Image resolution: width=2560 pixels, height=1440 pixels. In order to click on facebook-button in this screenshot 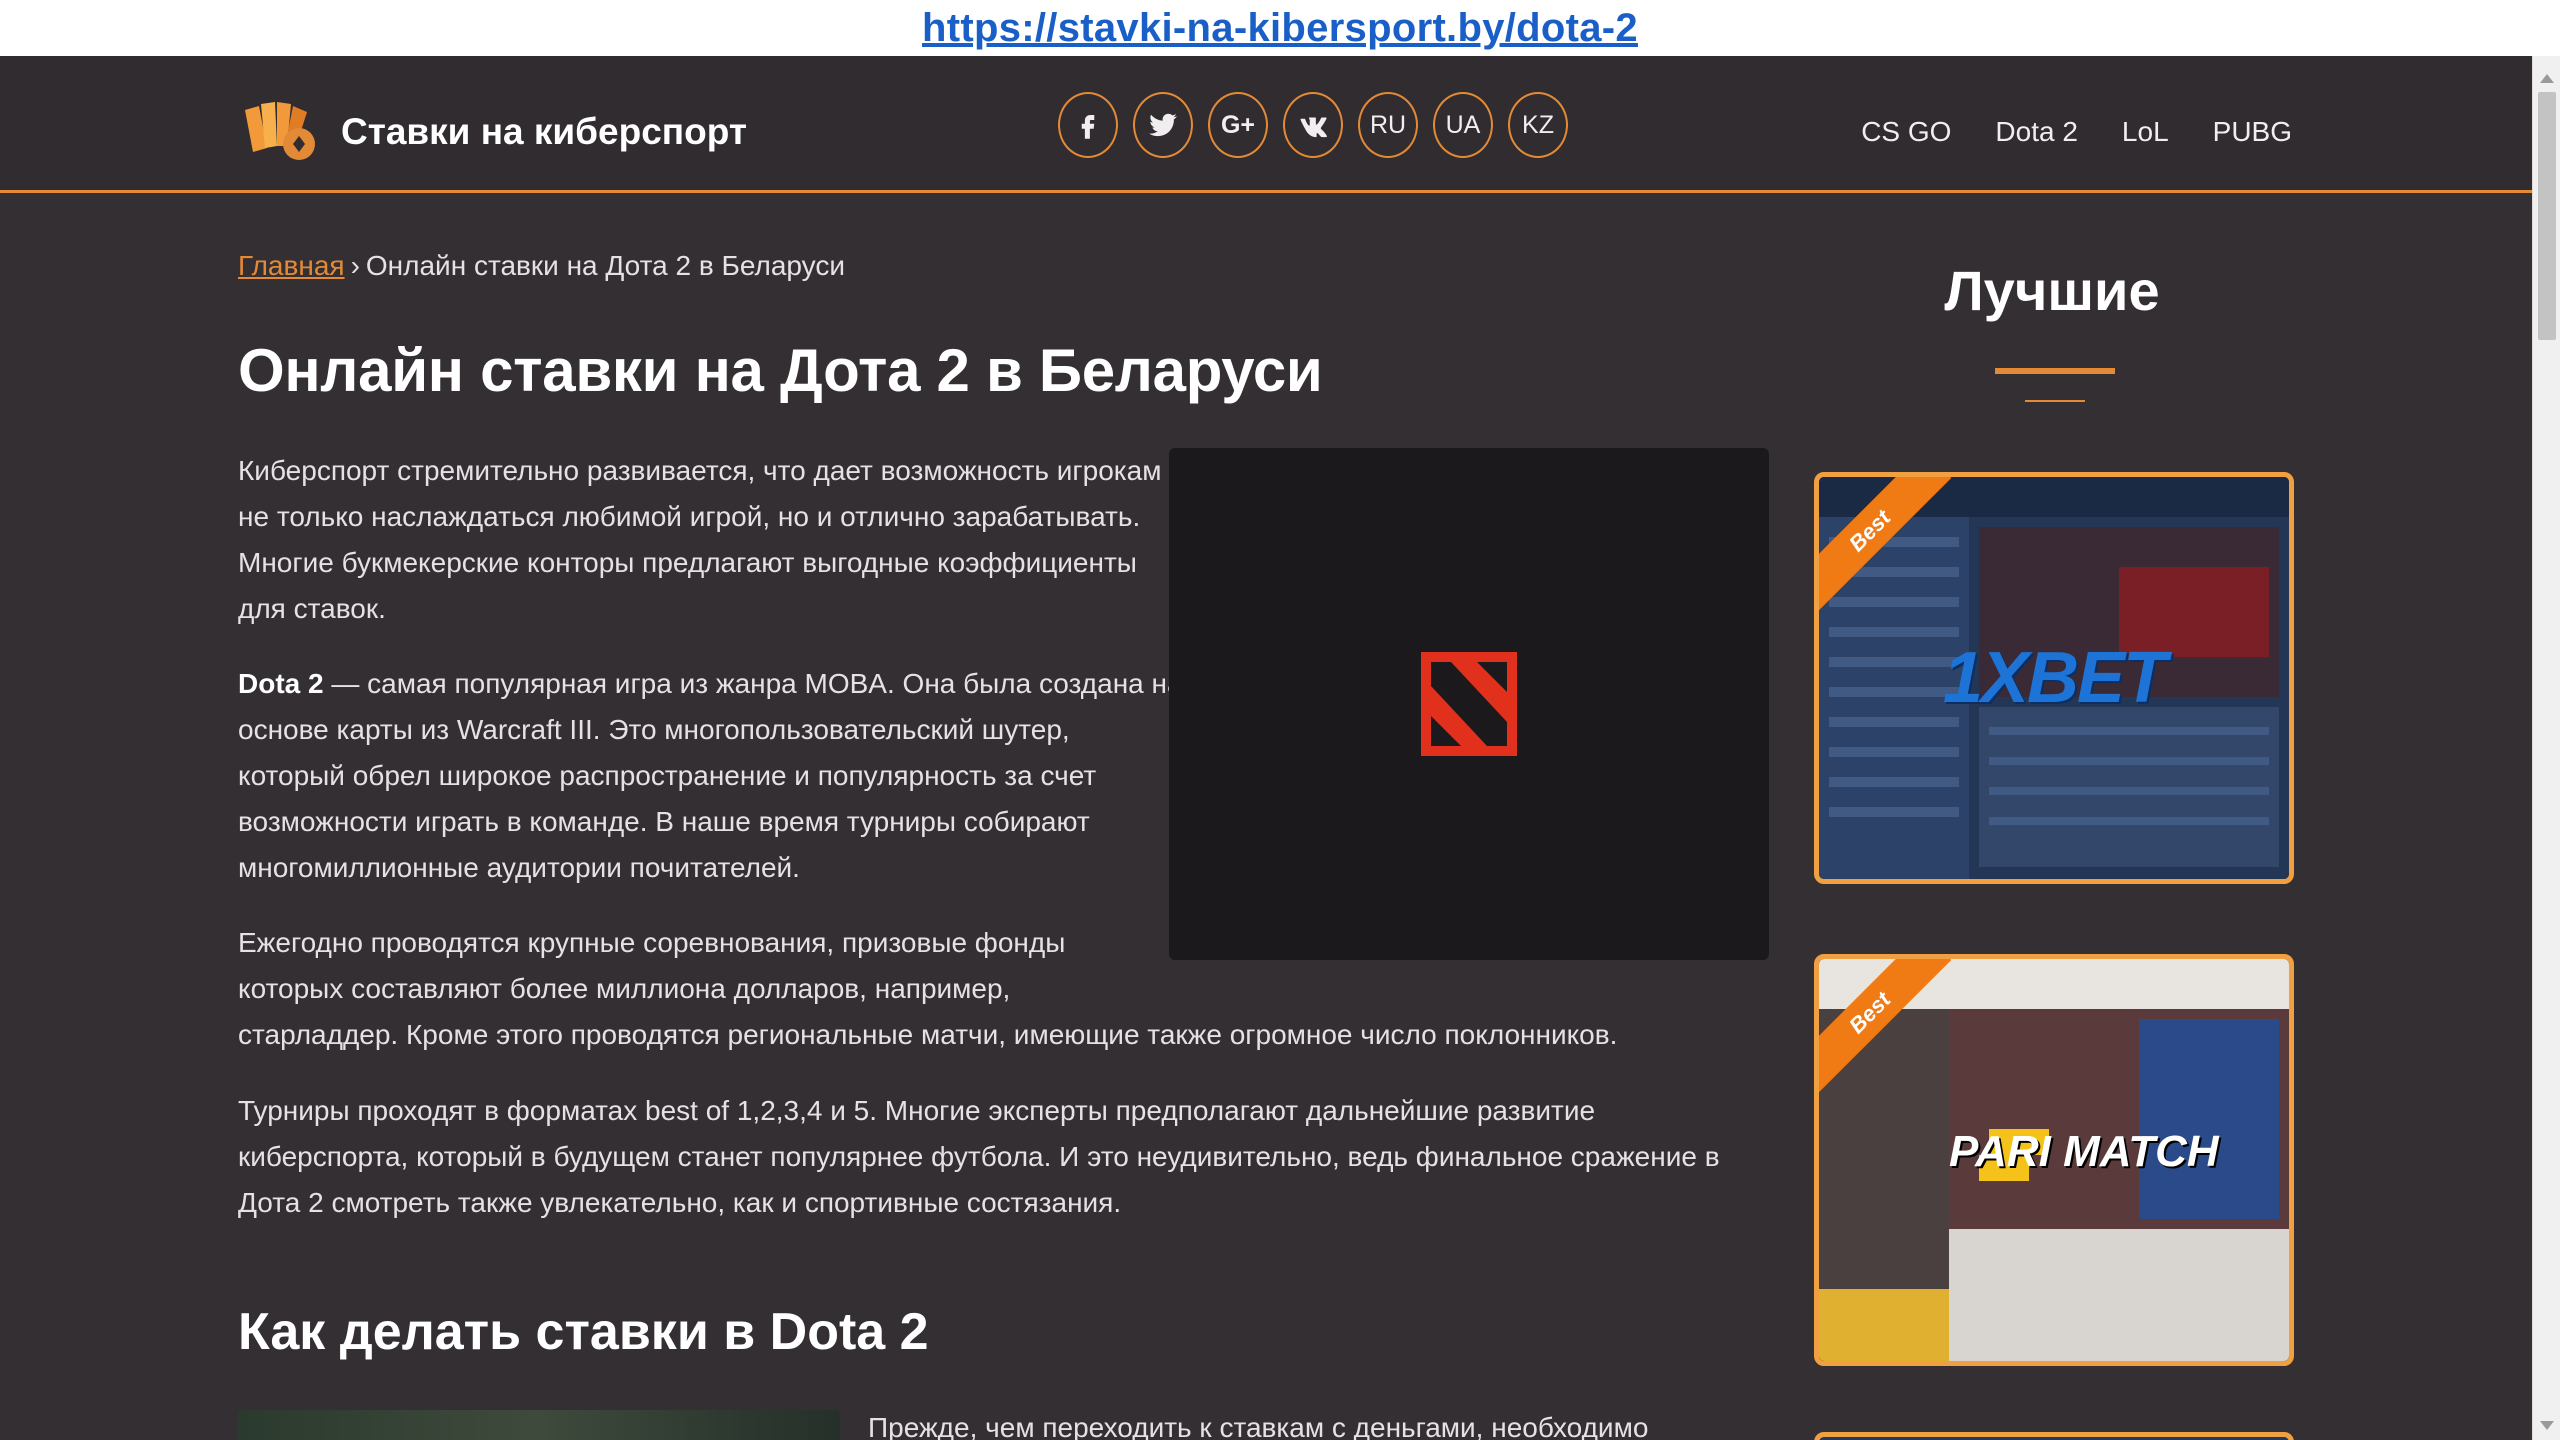, I will do `click(1088, 125)`.